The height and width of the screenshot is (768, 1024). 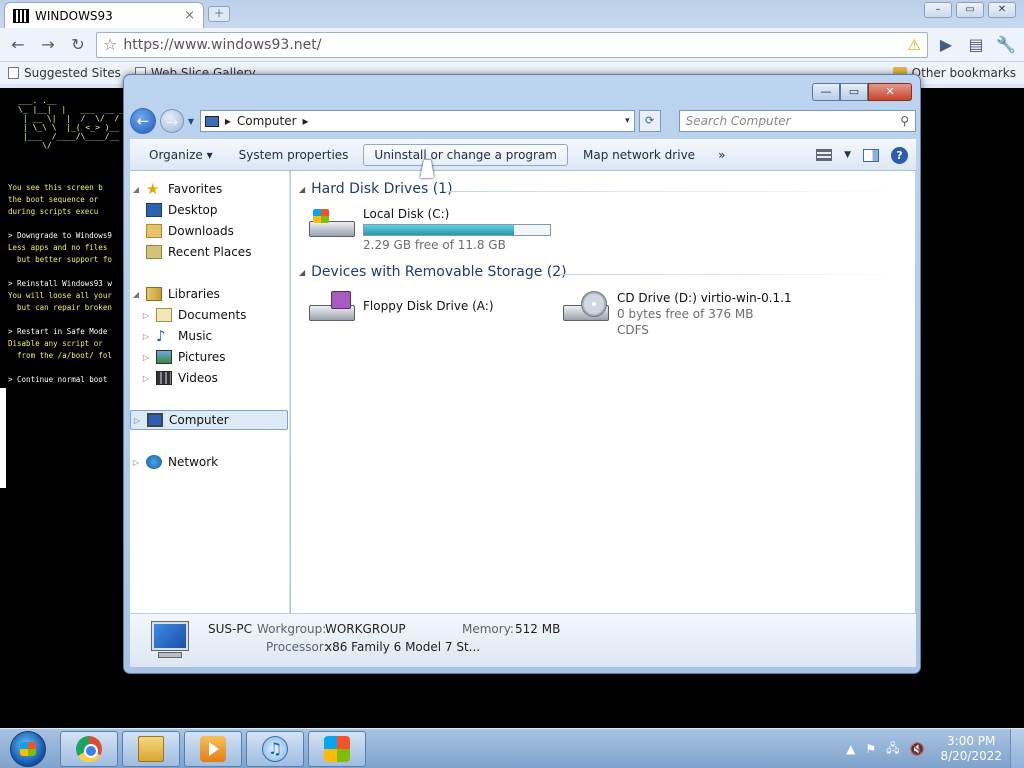 I want to click on search-input: Search Computer ⚲, so click(x=797, y=121).